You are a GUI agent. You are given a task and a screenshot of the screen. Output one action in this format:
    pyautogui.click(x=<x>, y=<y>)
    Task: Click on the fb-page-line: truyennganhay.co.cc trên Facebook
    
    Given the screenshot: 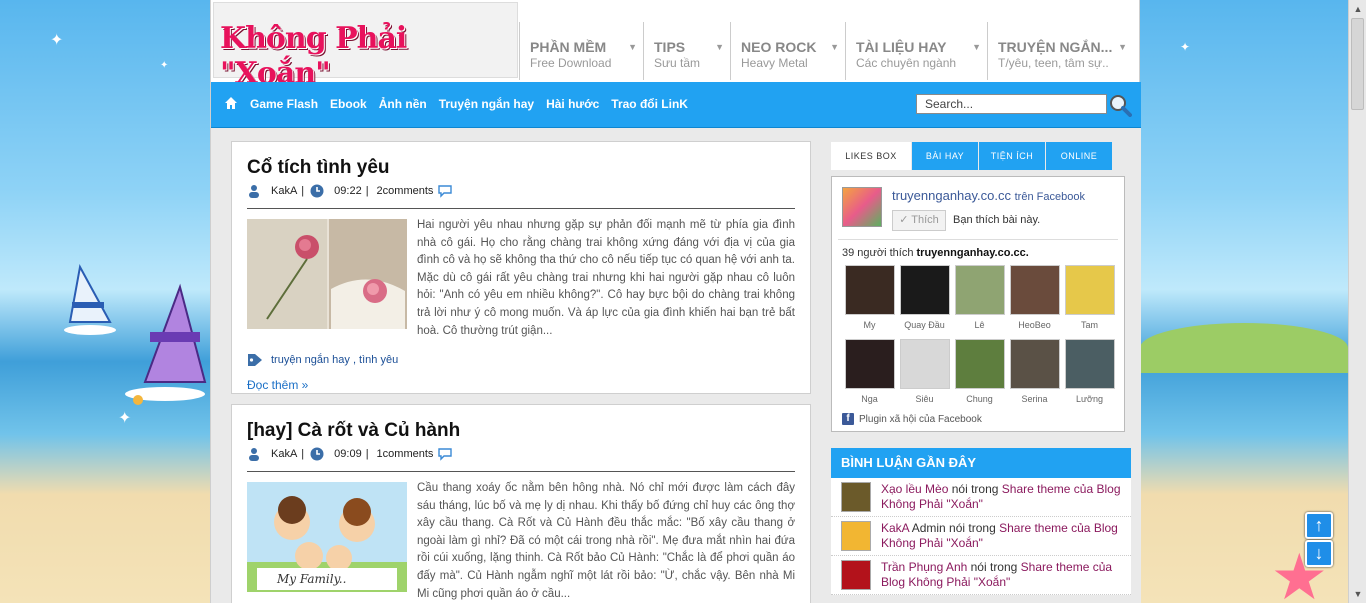 What is the action you would take?
    pyautogui.click(x=988, y=195)
    